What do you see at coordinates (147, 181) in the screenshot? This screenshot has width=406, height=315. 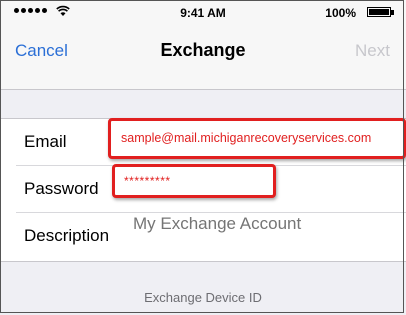 I see `password-value: *********` at bounding box center [147, 181].